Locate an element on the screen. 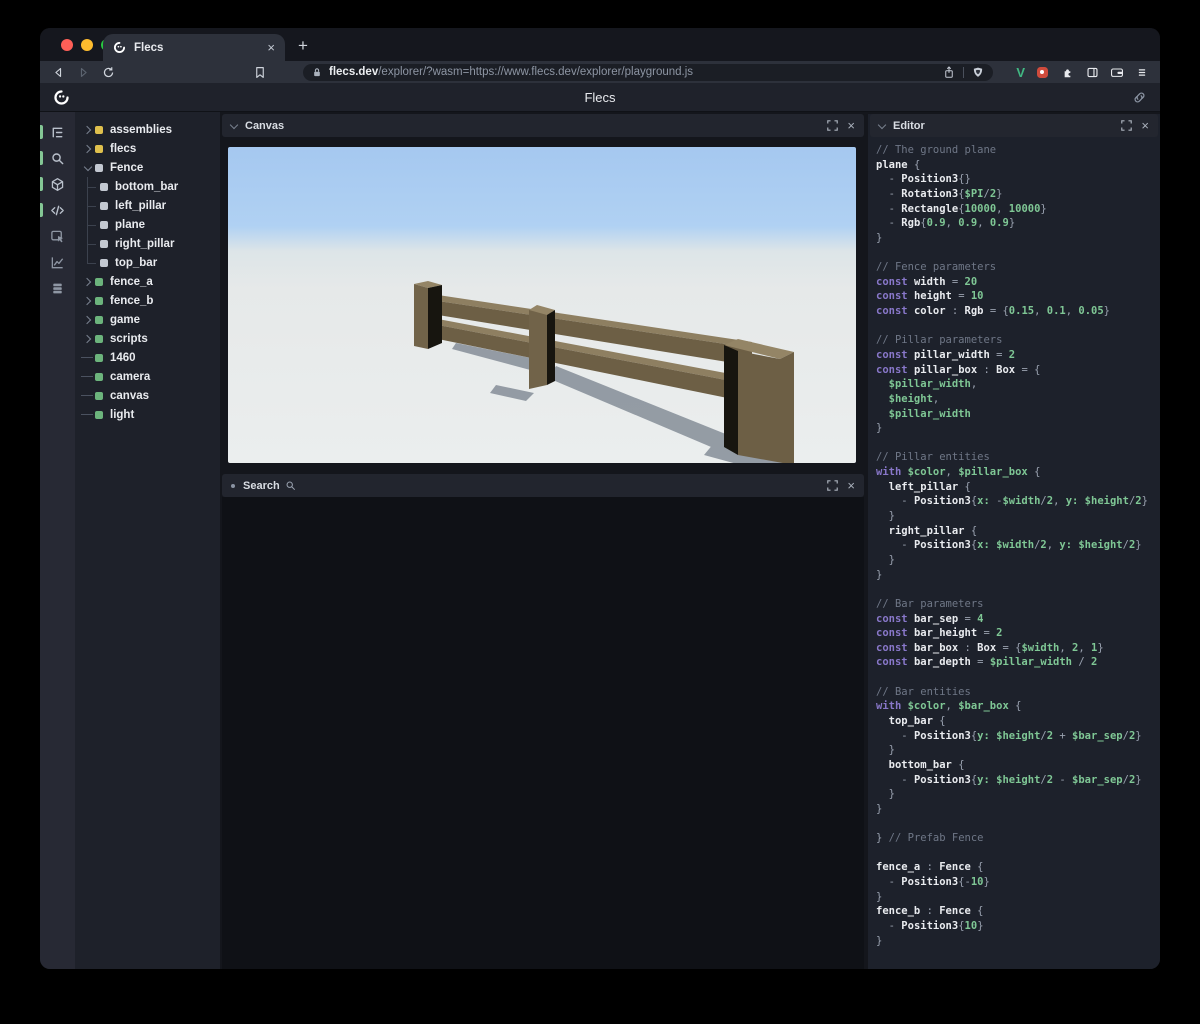  back-icon is located at coordinates (58, 72).